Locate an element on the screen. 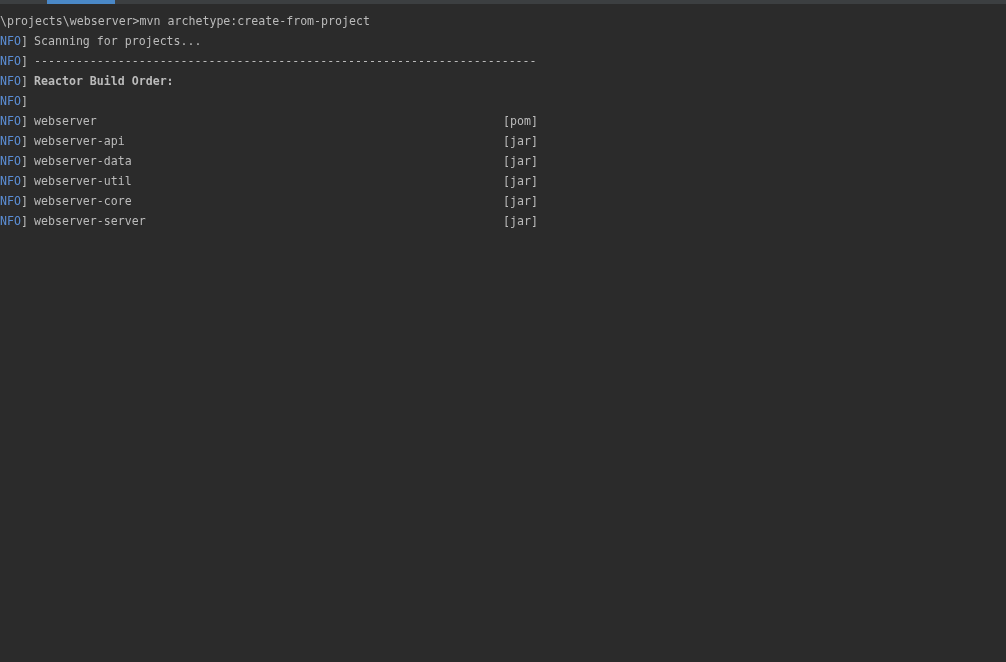 Image resolution: width=1006 pixels, height=662 pixels. log-message: ------------------------------------------------------------------------ is located at coordinates (285, 61).